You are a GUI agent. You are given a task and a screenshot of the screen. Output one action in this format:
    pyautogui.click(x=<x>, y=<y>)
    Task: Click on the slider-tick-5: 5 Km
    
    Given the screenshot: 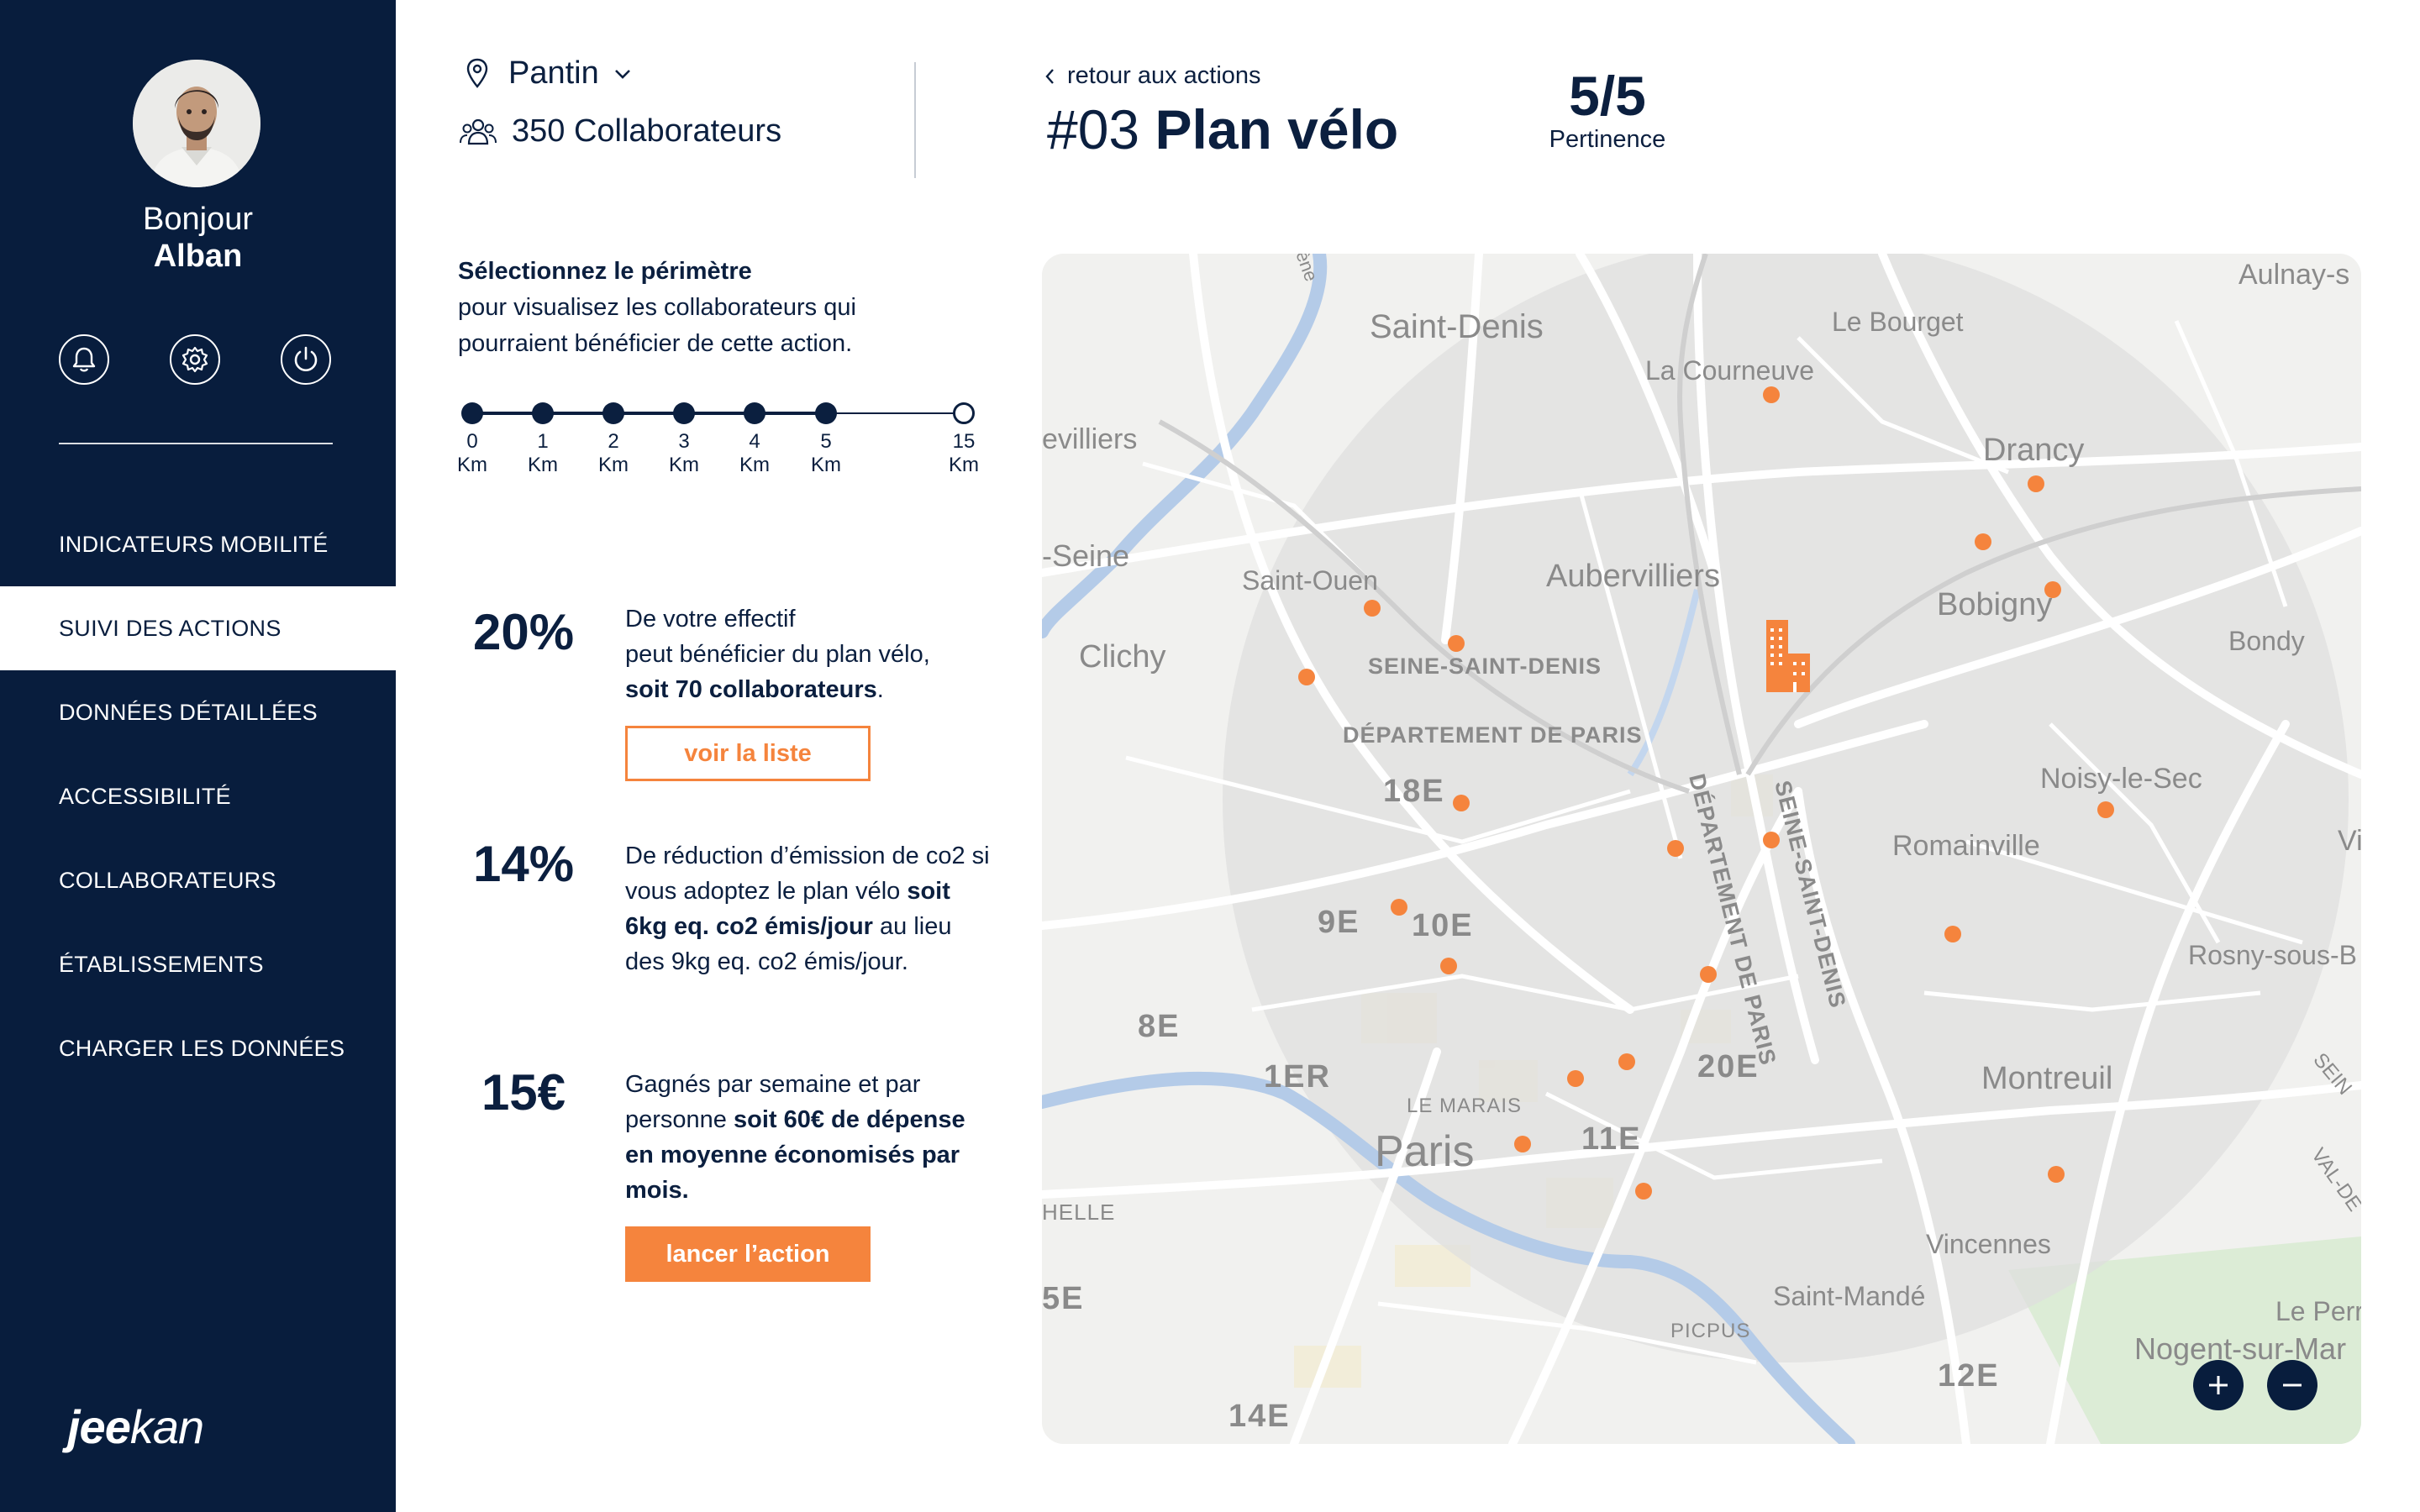 What is the action you would take?
    pyautogui.click(x=826, y=453)
    